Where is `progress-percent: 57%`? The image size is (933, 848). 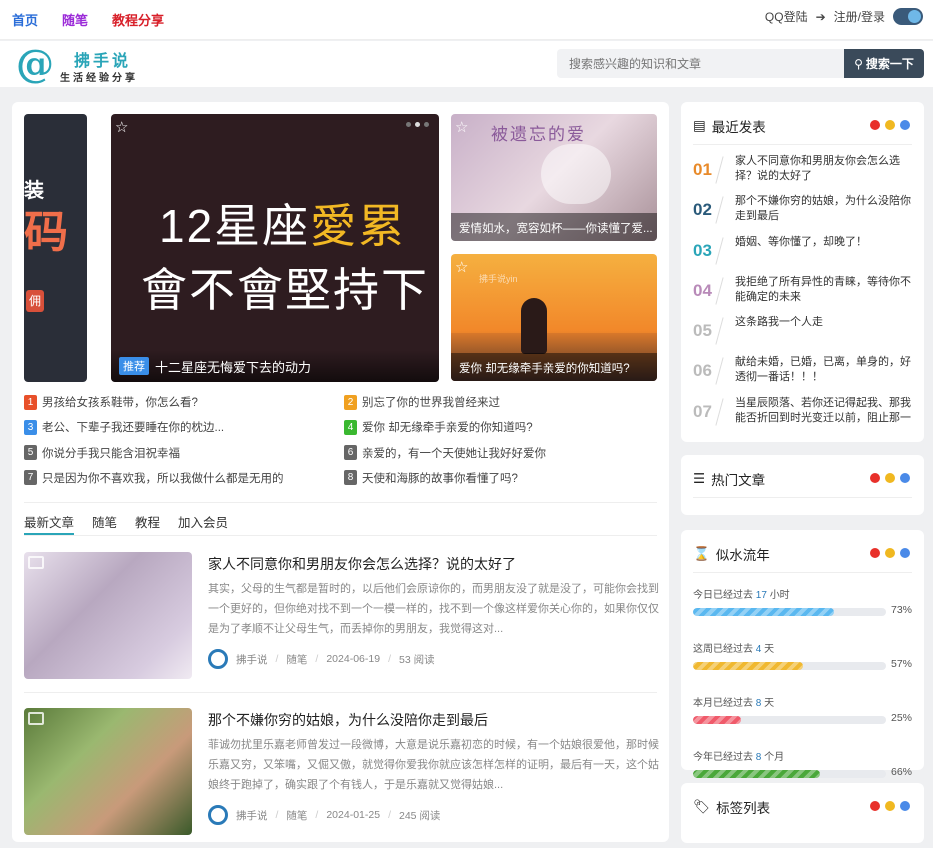
progress-percent: 57% is located at coordinates (901, 664).